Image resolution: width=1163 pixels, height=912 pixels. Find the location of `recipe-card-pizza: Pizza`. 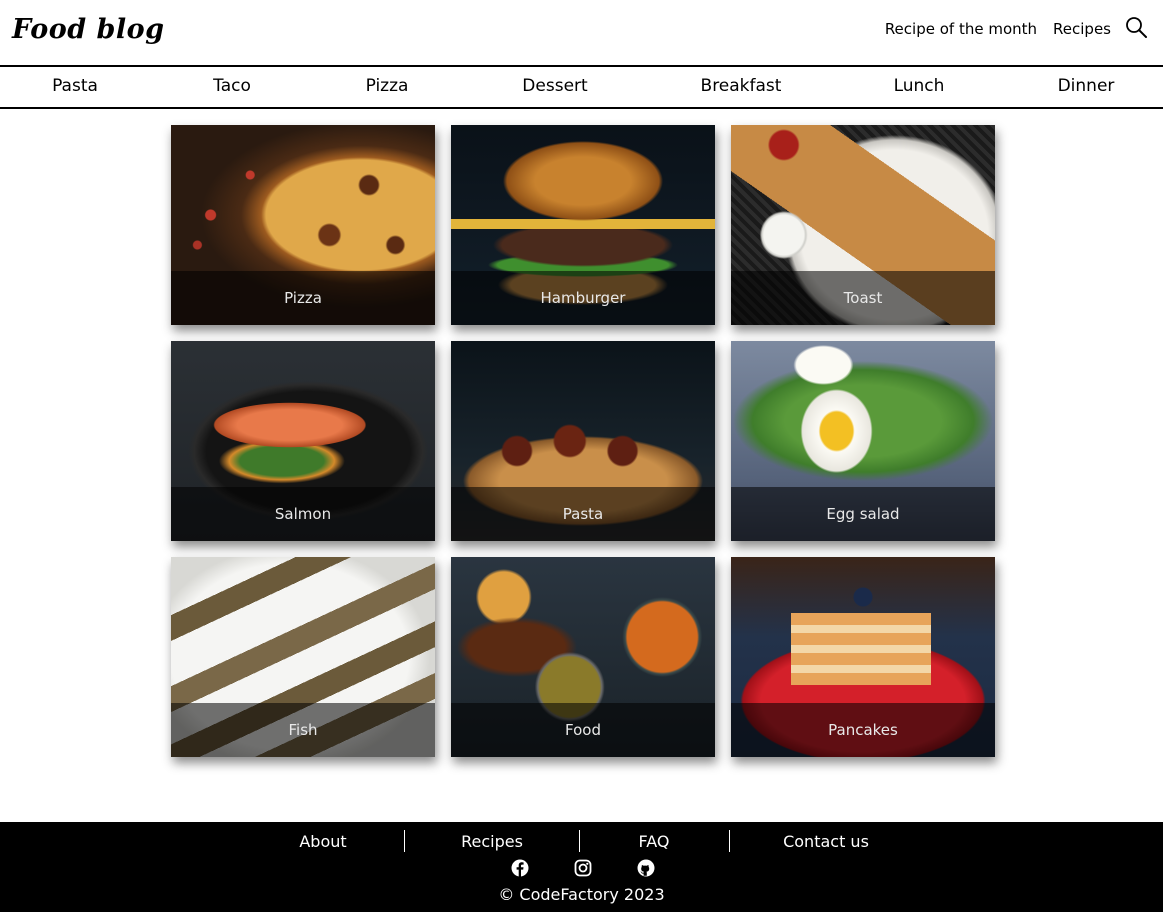

recipe-card-pizza: Pizza is located at coordinates (303, 225).